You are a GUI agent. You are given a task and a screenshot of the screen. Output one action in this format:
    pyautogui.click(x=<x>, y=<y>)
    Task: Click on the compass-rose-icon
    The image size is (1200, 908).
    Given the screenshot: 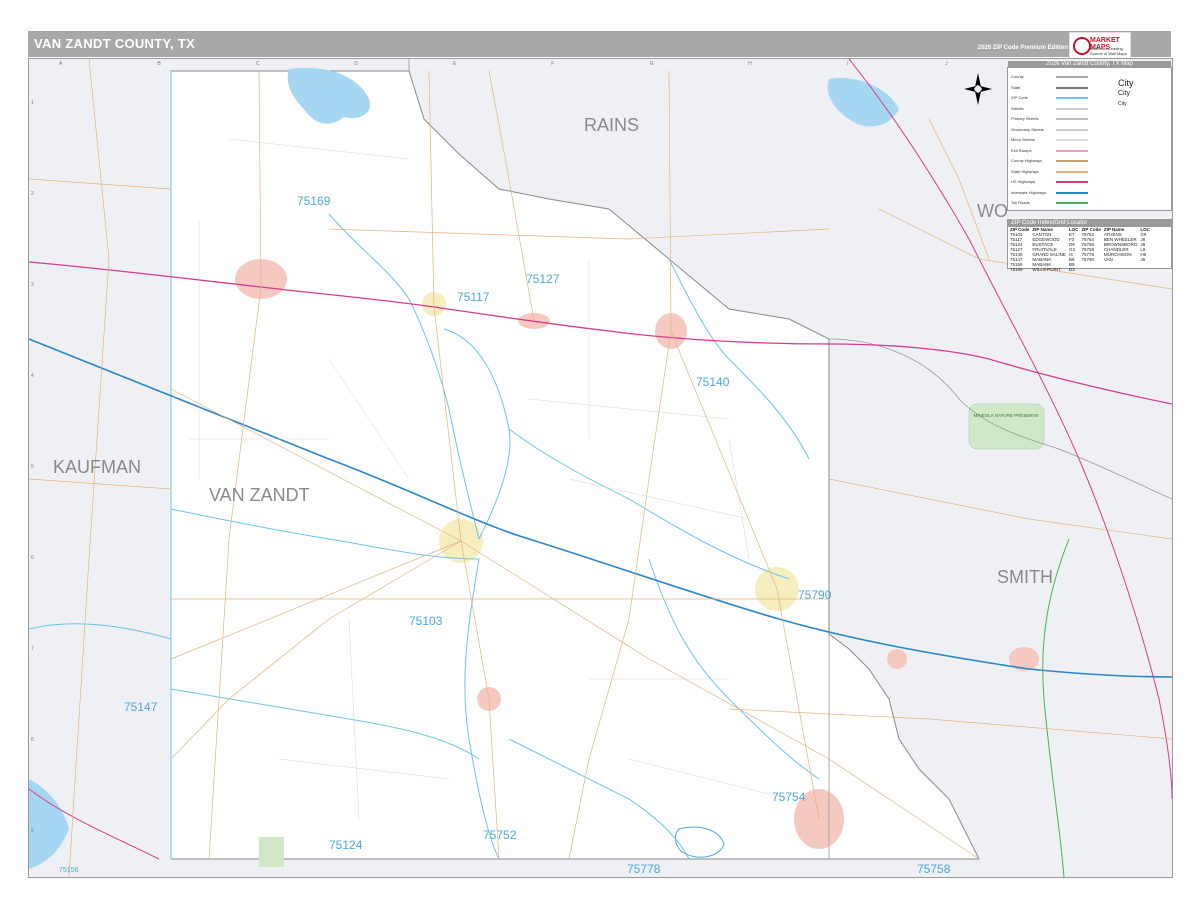 What is the action you would take?
    pyautogui.click(x=978, y=89)
    